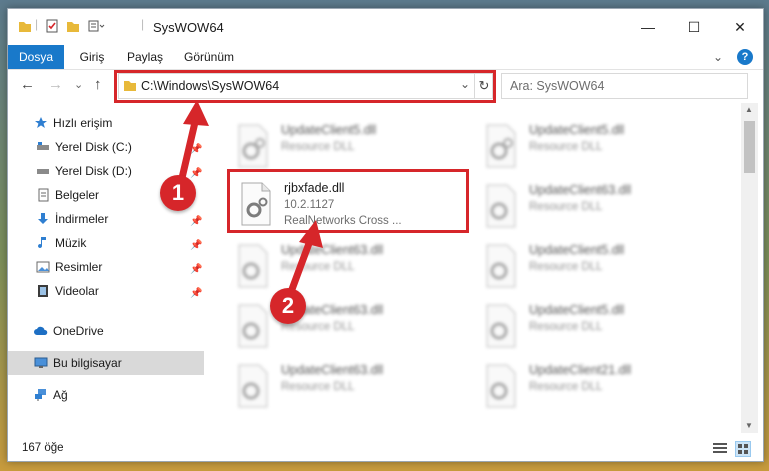 This screenshot has width=769, height=471. What do you see at coordinates (93, 147) in the screenshot?
I see `sidebar-item-label: Yerel Disk (C:)` at bounding box center [93, 147].